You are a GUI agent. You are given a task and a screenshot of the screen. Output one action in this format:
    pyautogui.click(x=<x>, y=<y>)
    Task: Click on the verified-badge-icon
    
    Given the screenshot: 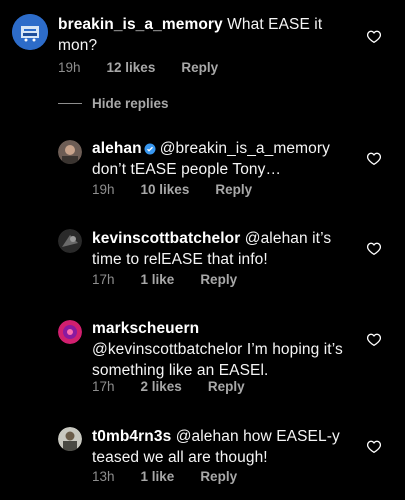 What is the action you would take?
    pyautogui.click(x=150, y=149)
    